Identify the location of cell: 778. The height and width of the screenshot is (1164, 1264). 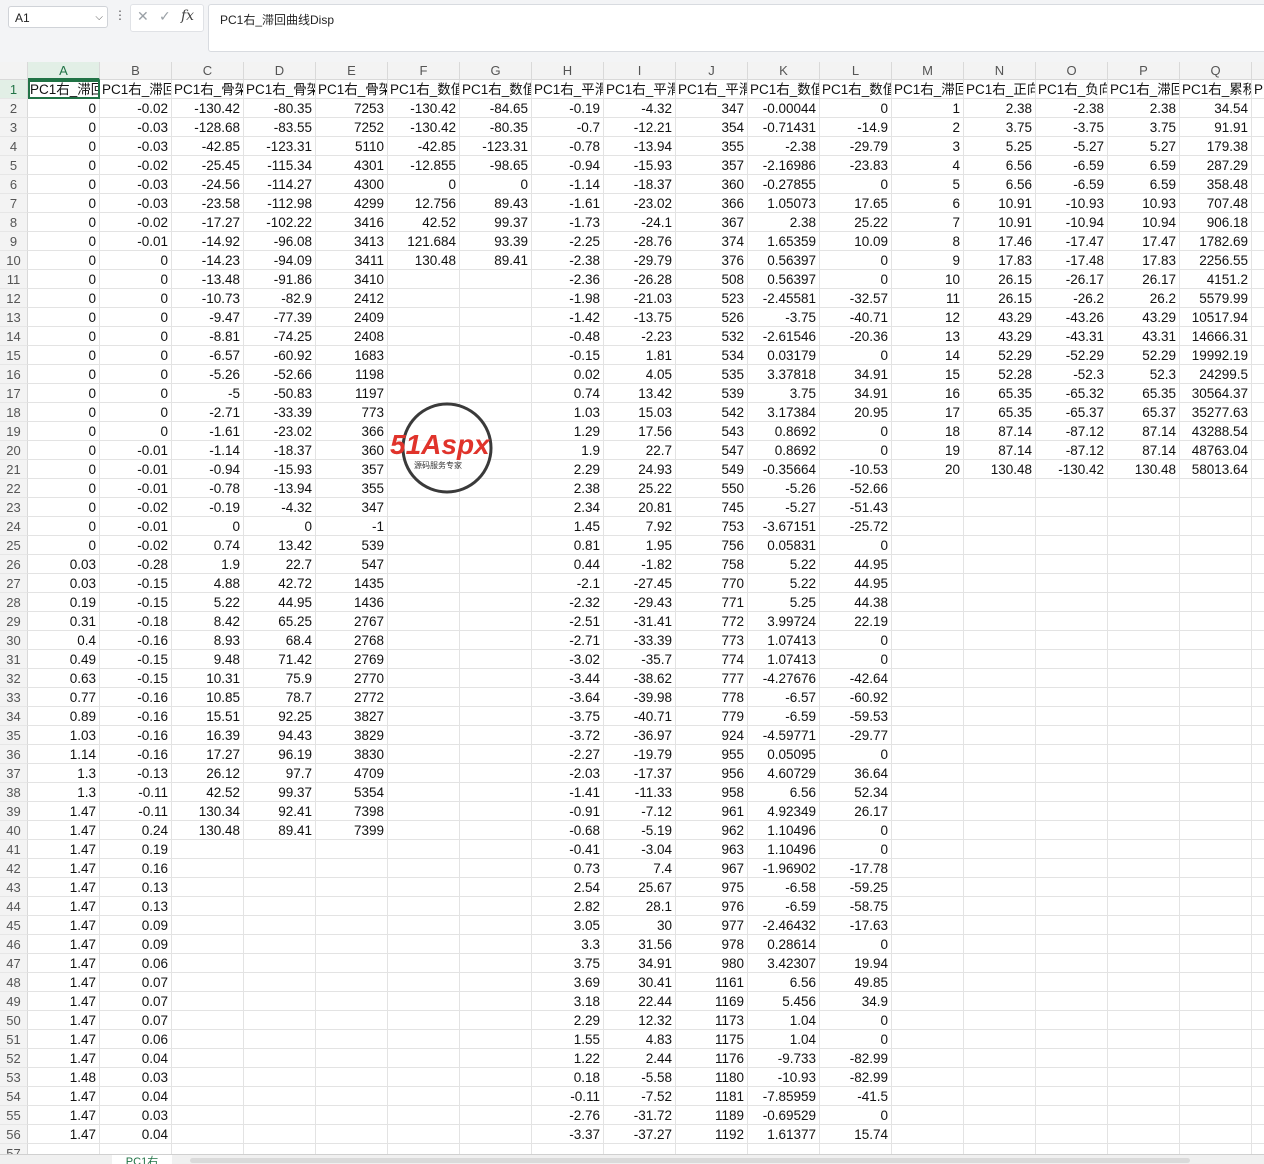
(712, 697).